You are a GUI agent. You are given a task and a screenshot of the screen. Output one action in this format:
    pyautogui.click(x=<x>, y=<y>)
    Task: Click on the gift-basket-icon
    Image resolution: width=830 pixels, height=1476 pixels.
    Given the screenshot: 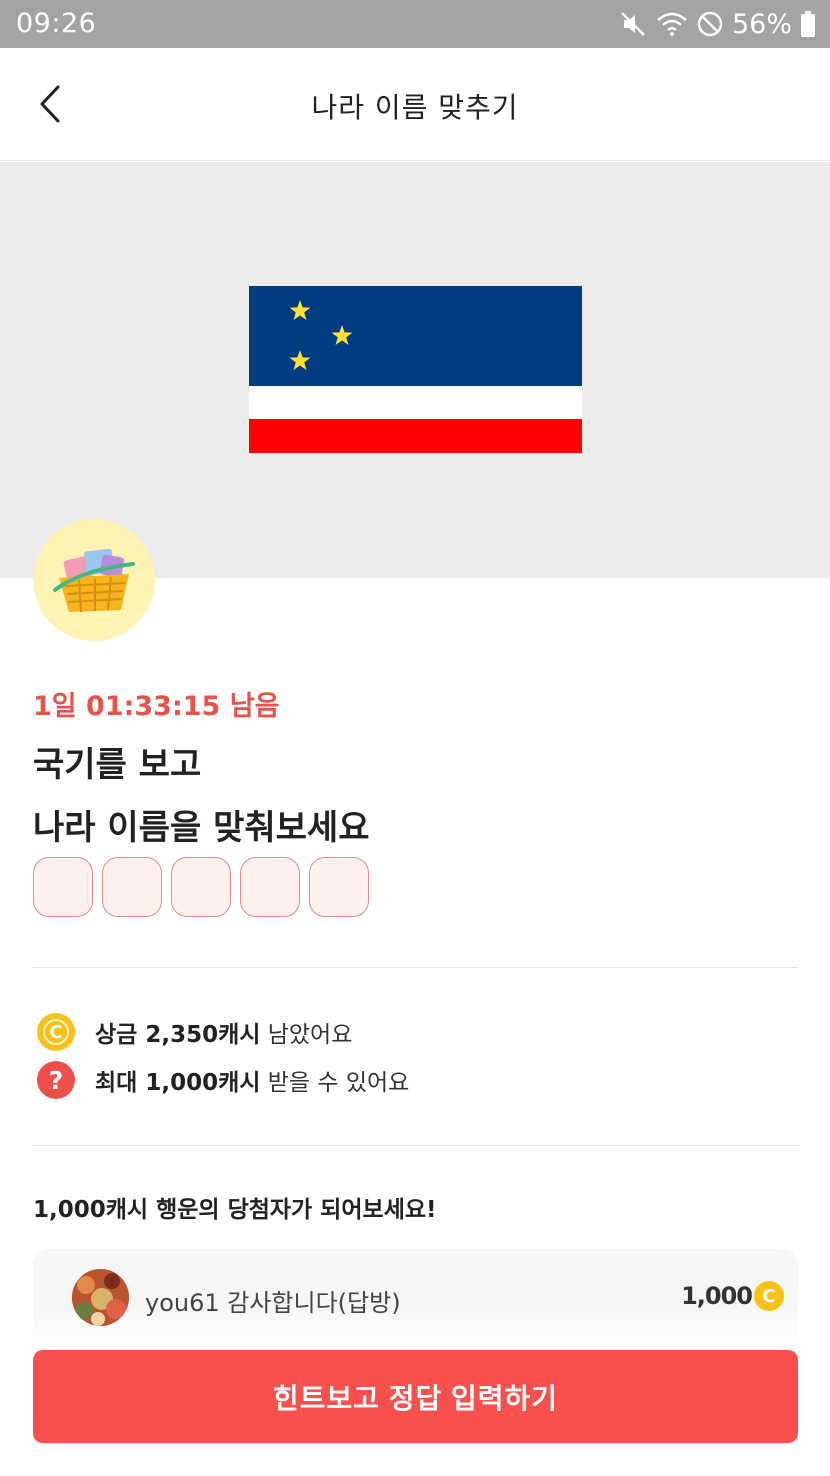 What is the action you would take?
    pyautogui.click(x=94, y=580)
    